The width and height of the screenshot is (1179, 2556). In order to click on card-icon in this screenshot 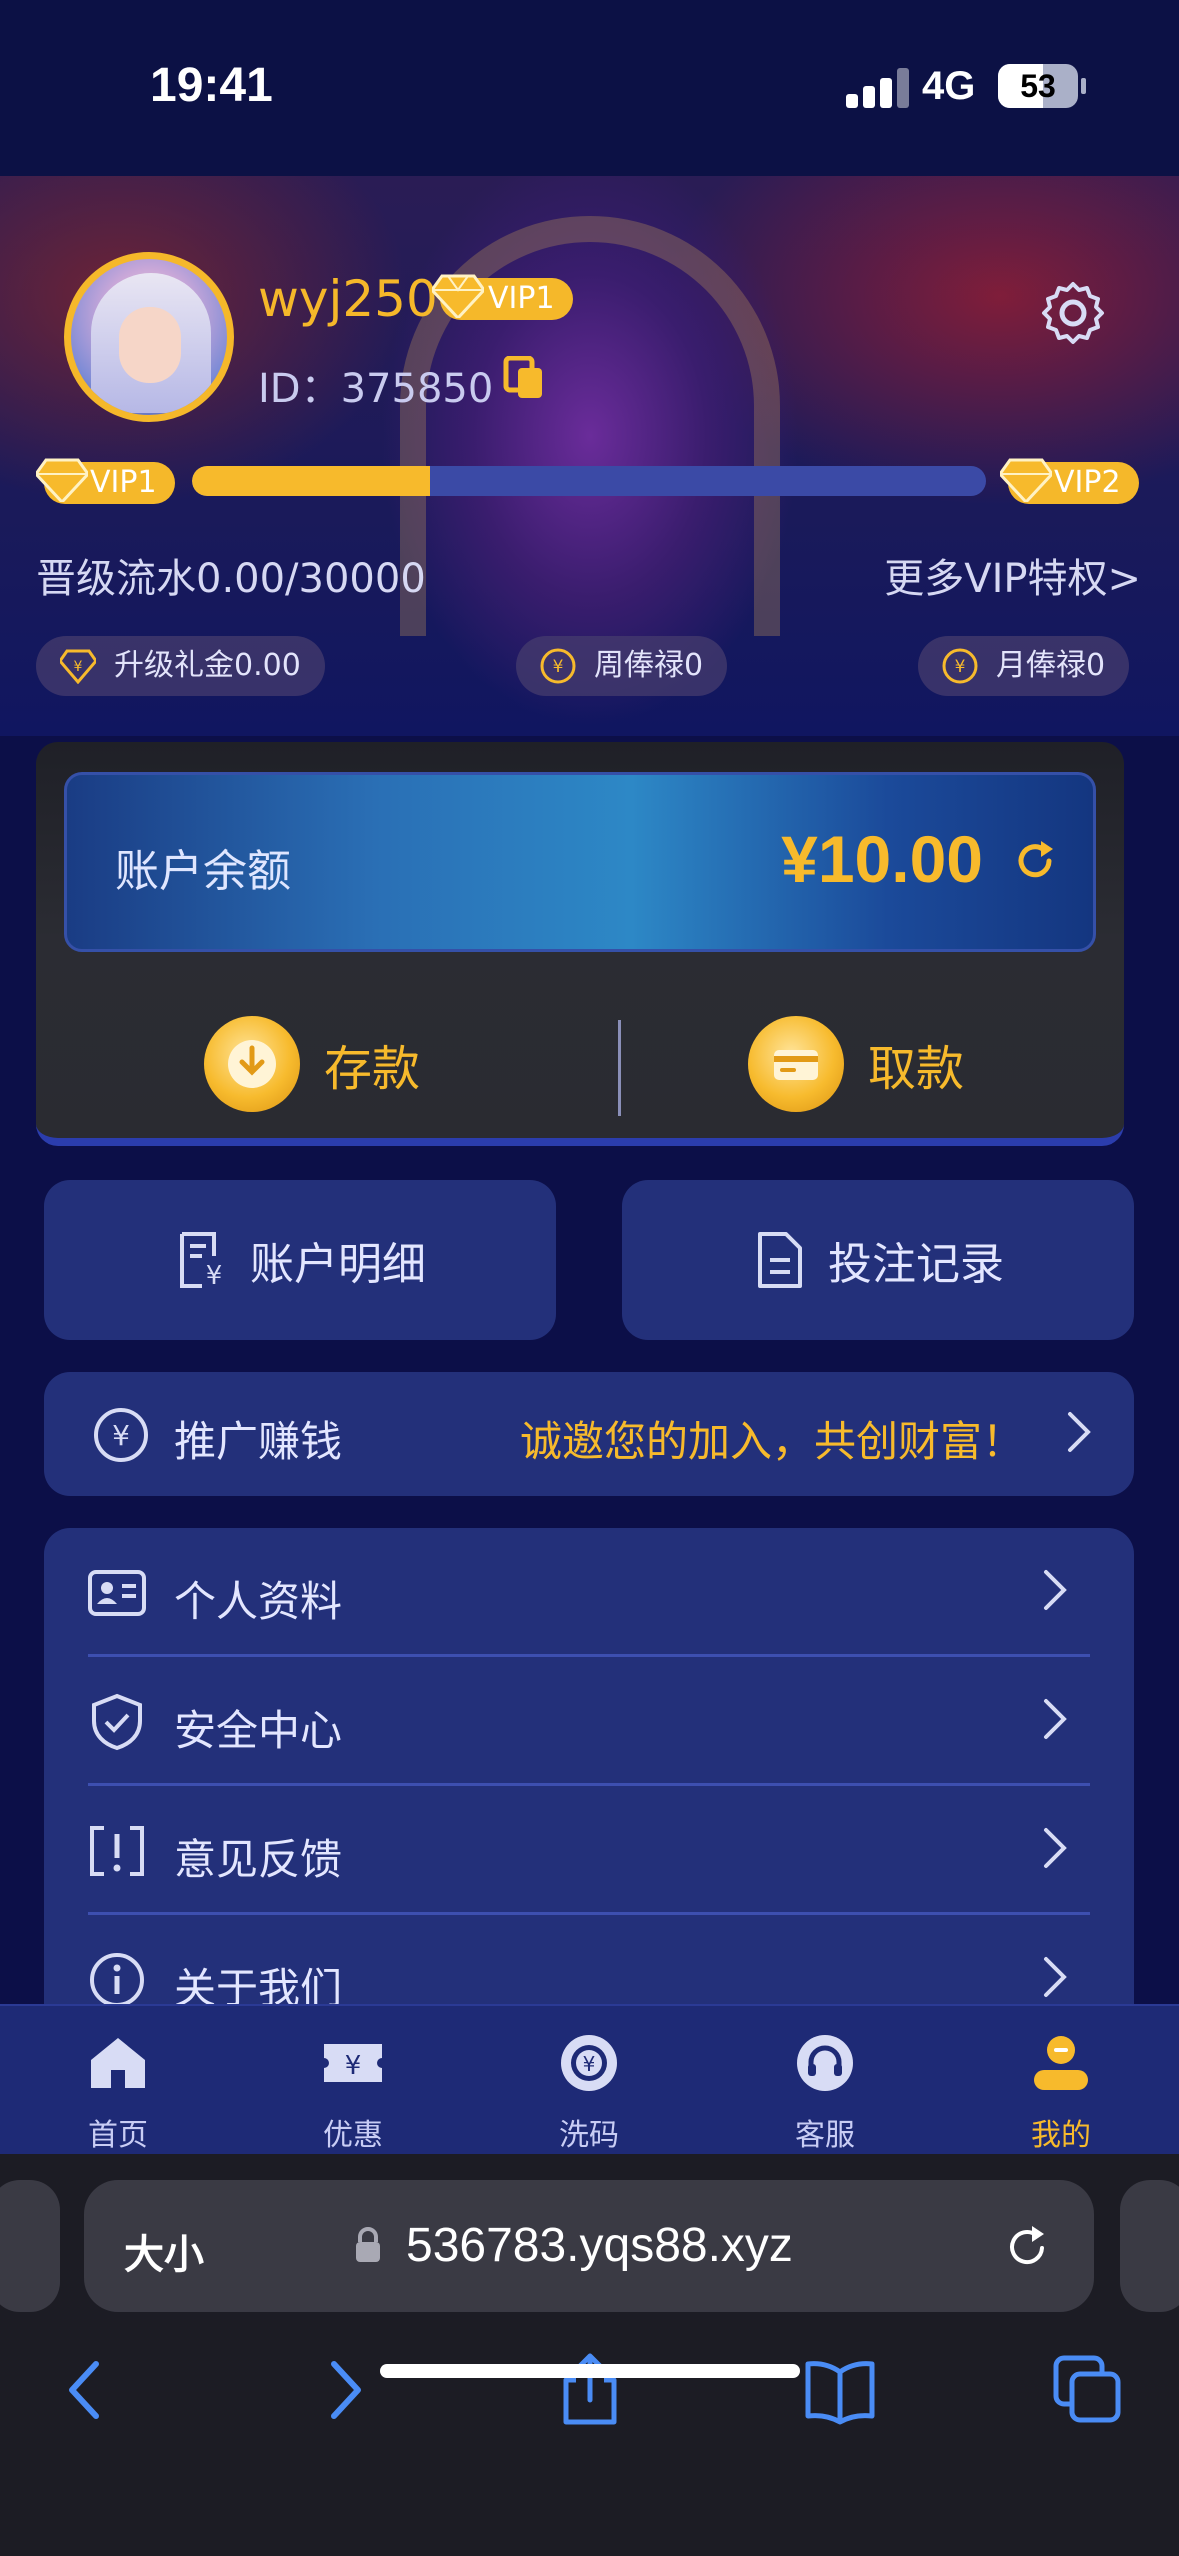, I will do `click(796, 1064)`.